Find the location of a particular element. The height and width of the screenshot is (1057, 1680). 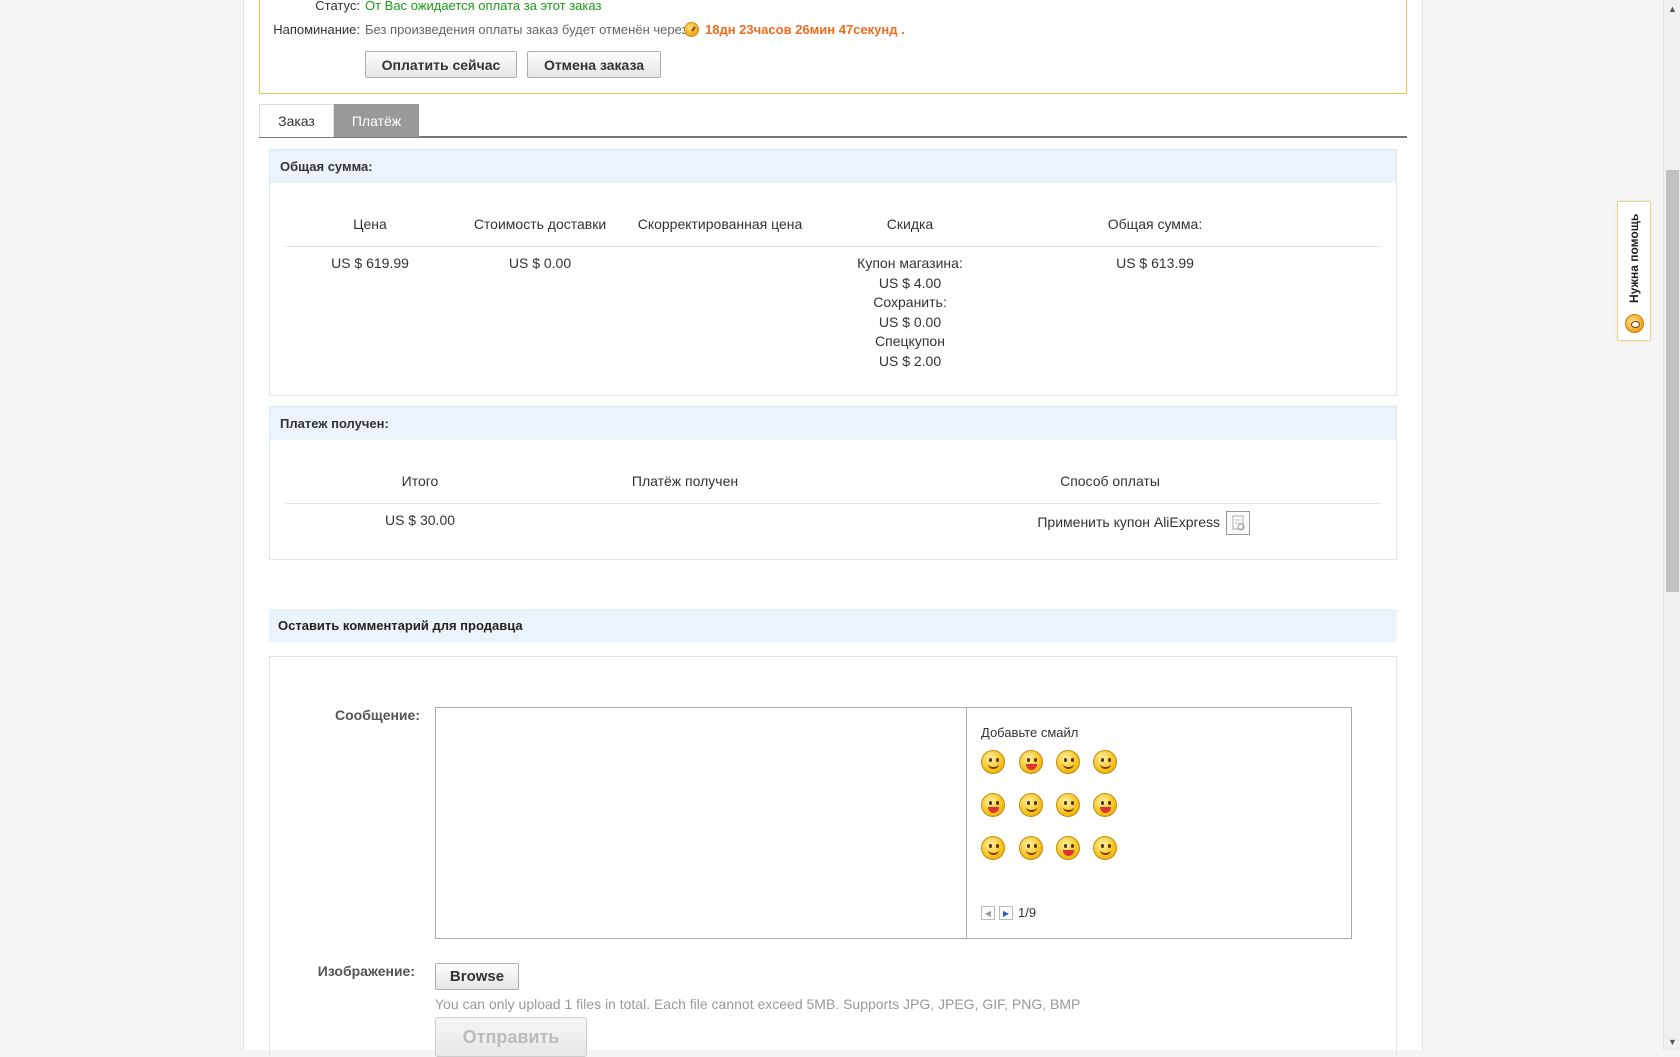

scroll-up-icon: ▲ is located at coordinates (1672, 8).